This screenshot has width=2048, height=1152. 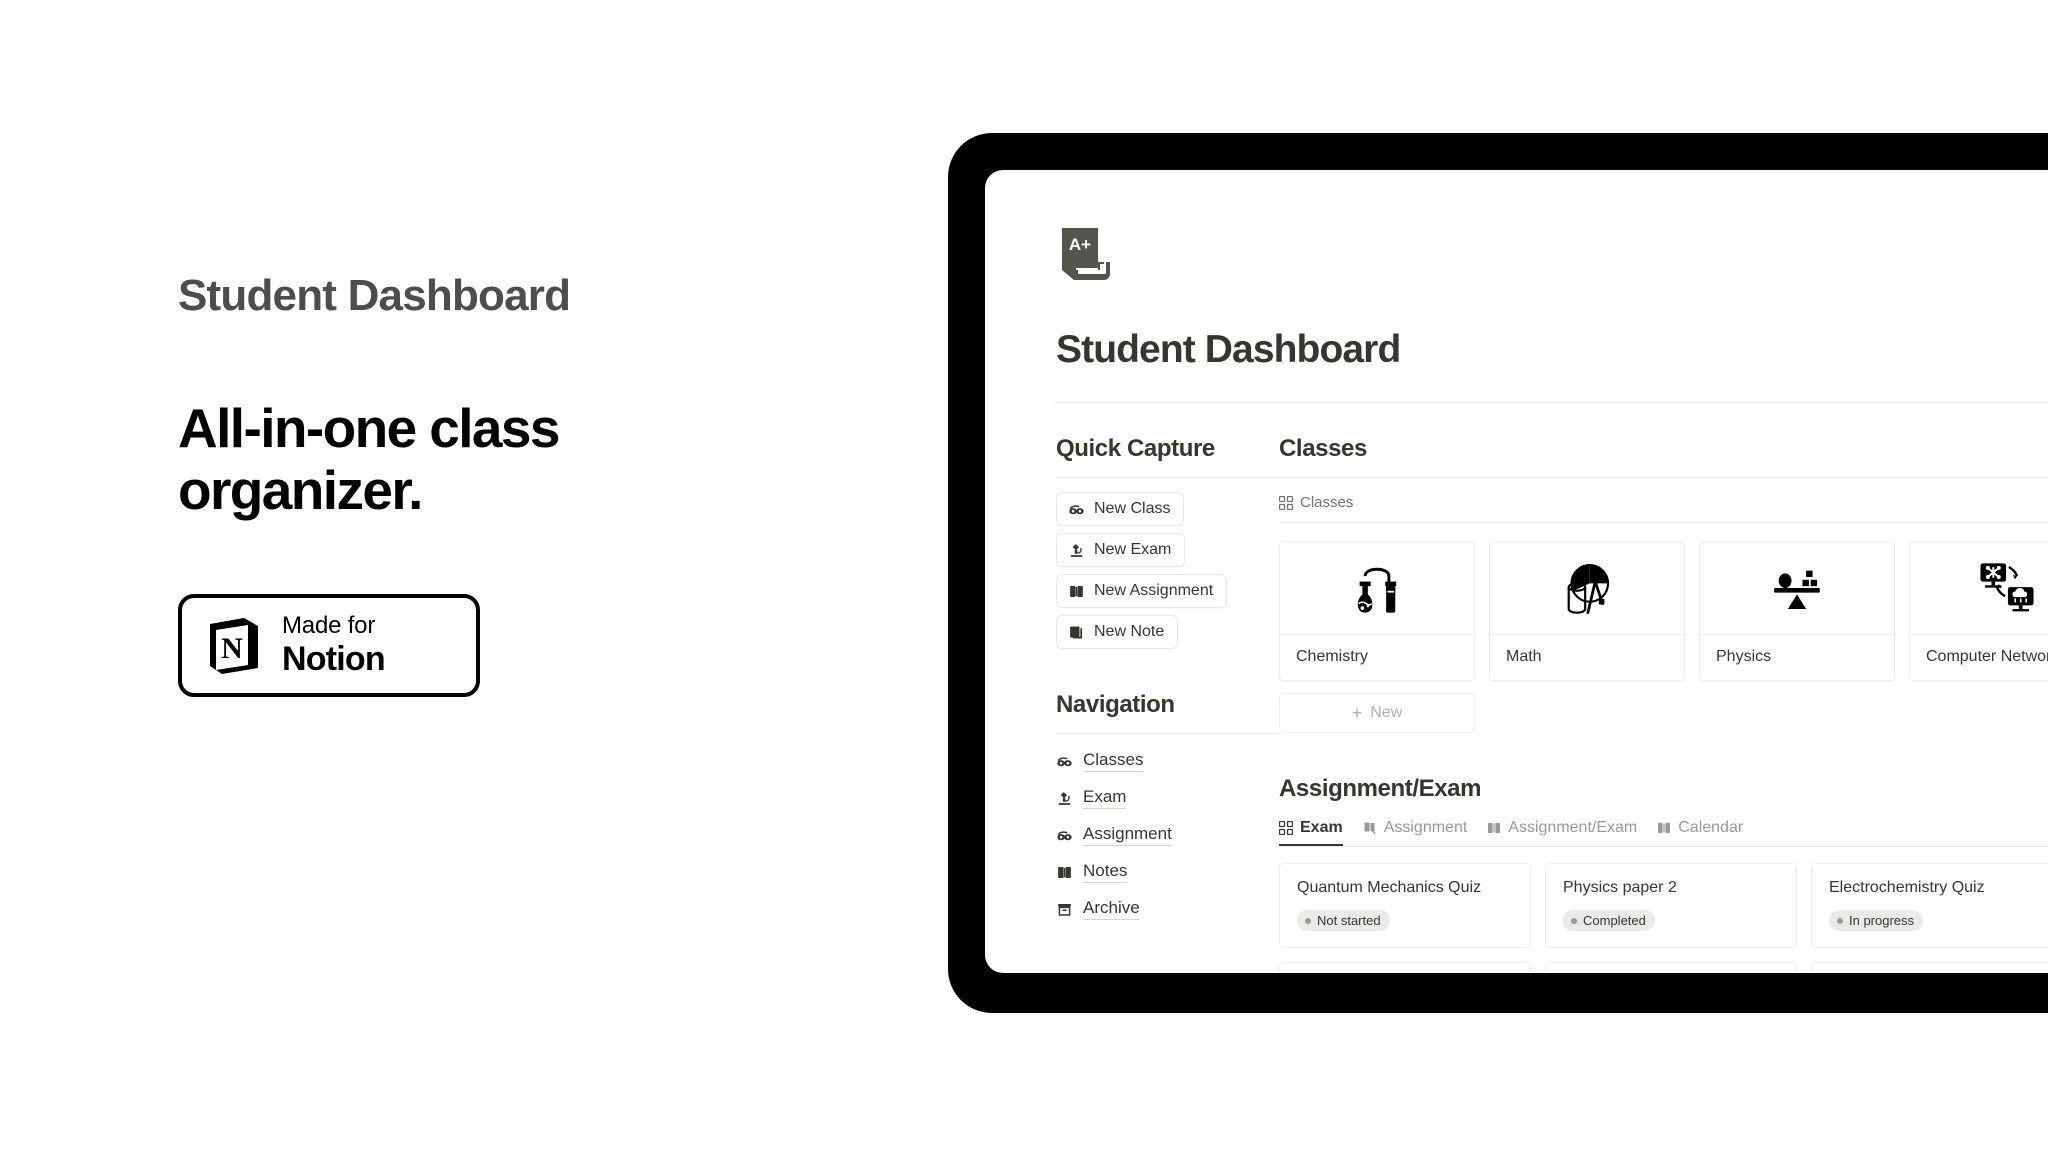 I want to click on title-divider, so click(x=1551, y=402).